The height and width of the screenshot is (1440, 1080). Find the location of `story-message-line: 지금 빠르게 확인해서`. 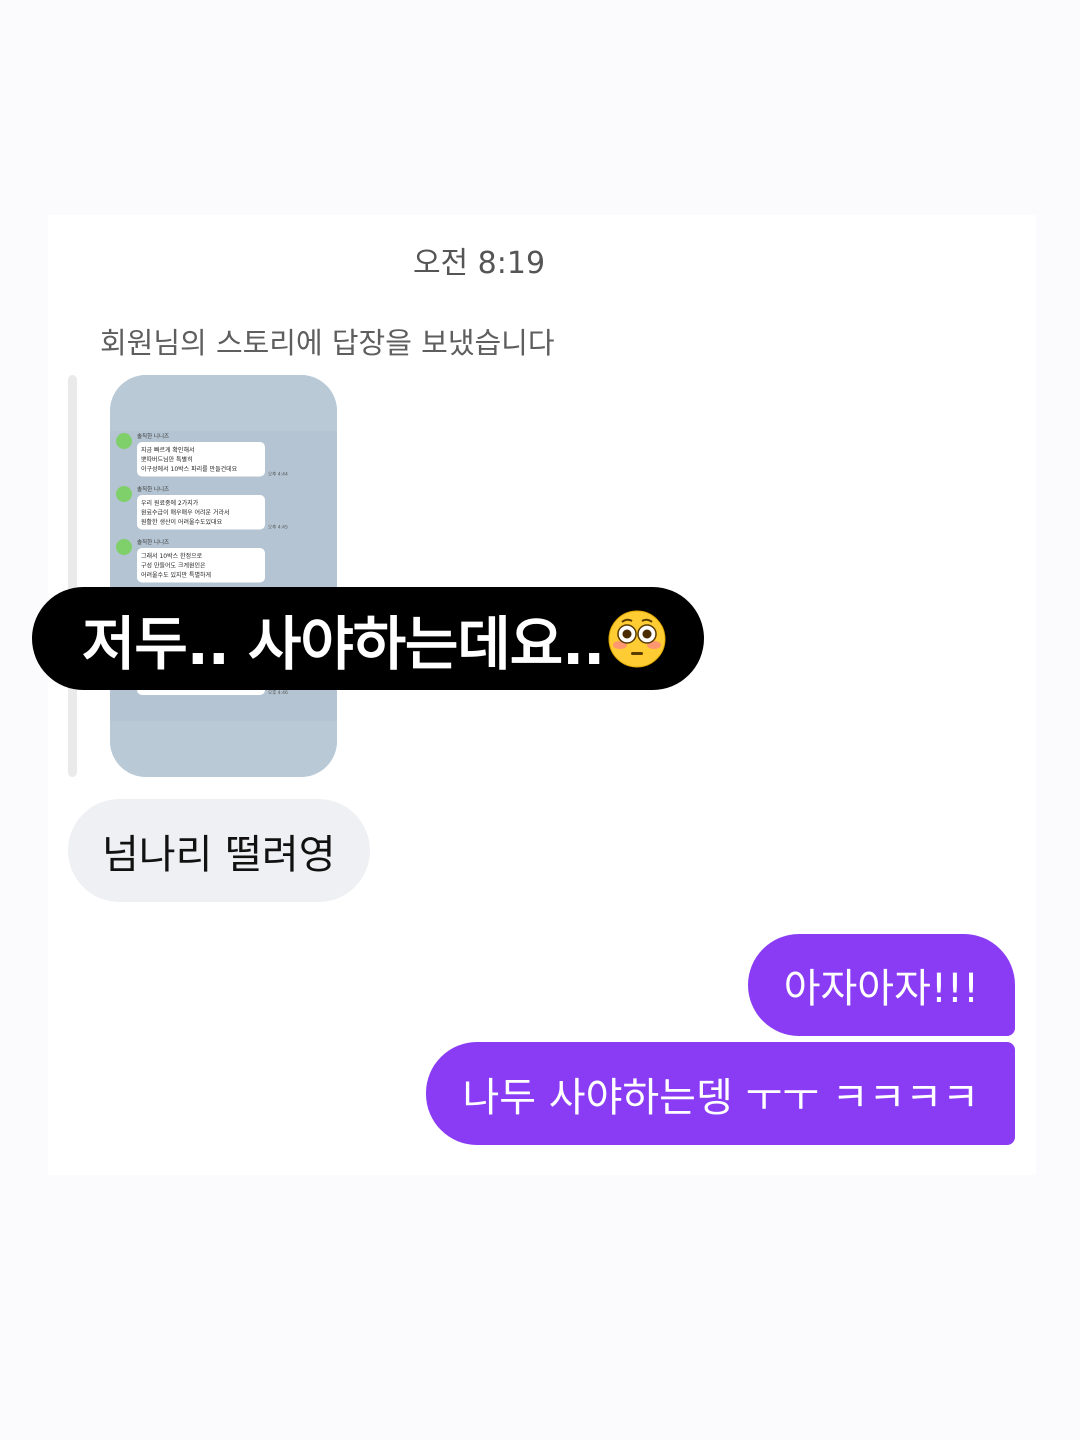

story-message-line: 지금 빠르게 확인해서 is located at coordinates (168, 450).